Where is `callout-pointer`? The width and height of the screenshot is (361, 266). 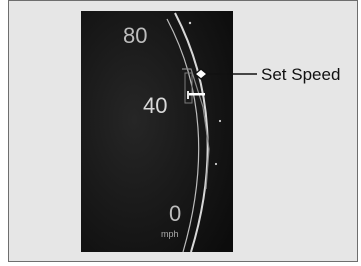
callout-pointer is located at coordinates (225, 74).